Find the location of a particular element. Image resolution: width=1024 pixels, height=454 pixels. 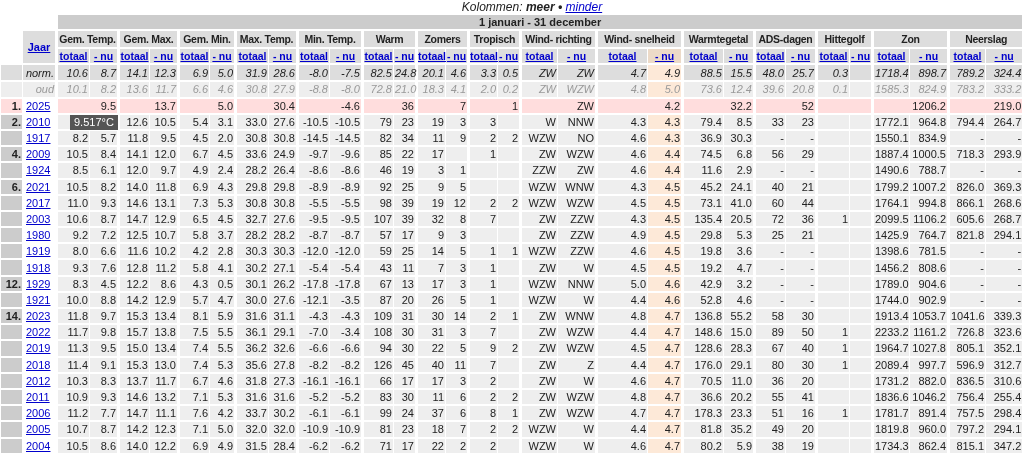

year-link: 1918 is located at coordinates (38, 267).